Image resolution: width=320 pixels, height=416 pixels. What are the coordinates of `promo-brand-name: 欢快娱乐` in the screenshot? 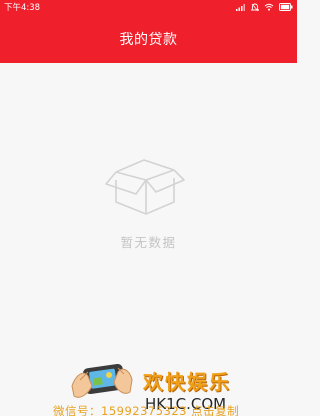 It's located at (187, 382).